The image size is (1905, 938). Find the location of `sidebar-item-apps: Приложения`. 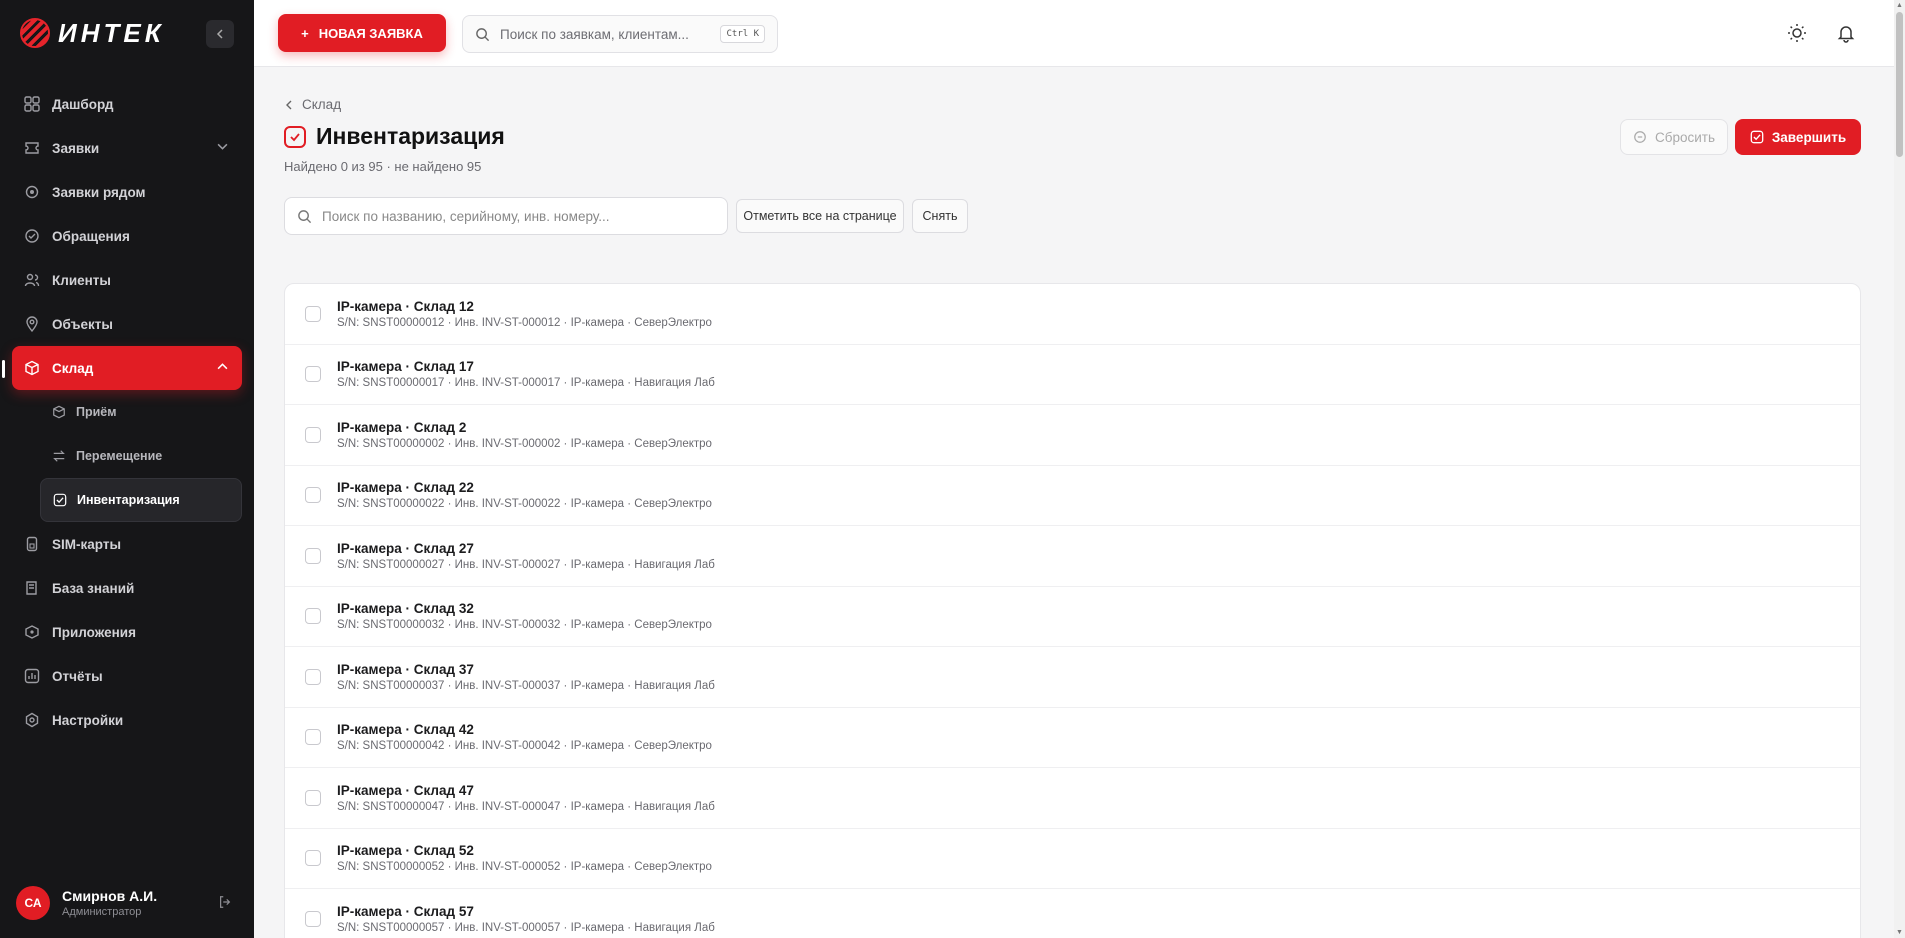

sidebar-item-apps: Приложения is located at coordinates (127, 632).